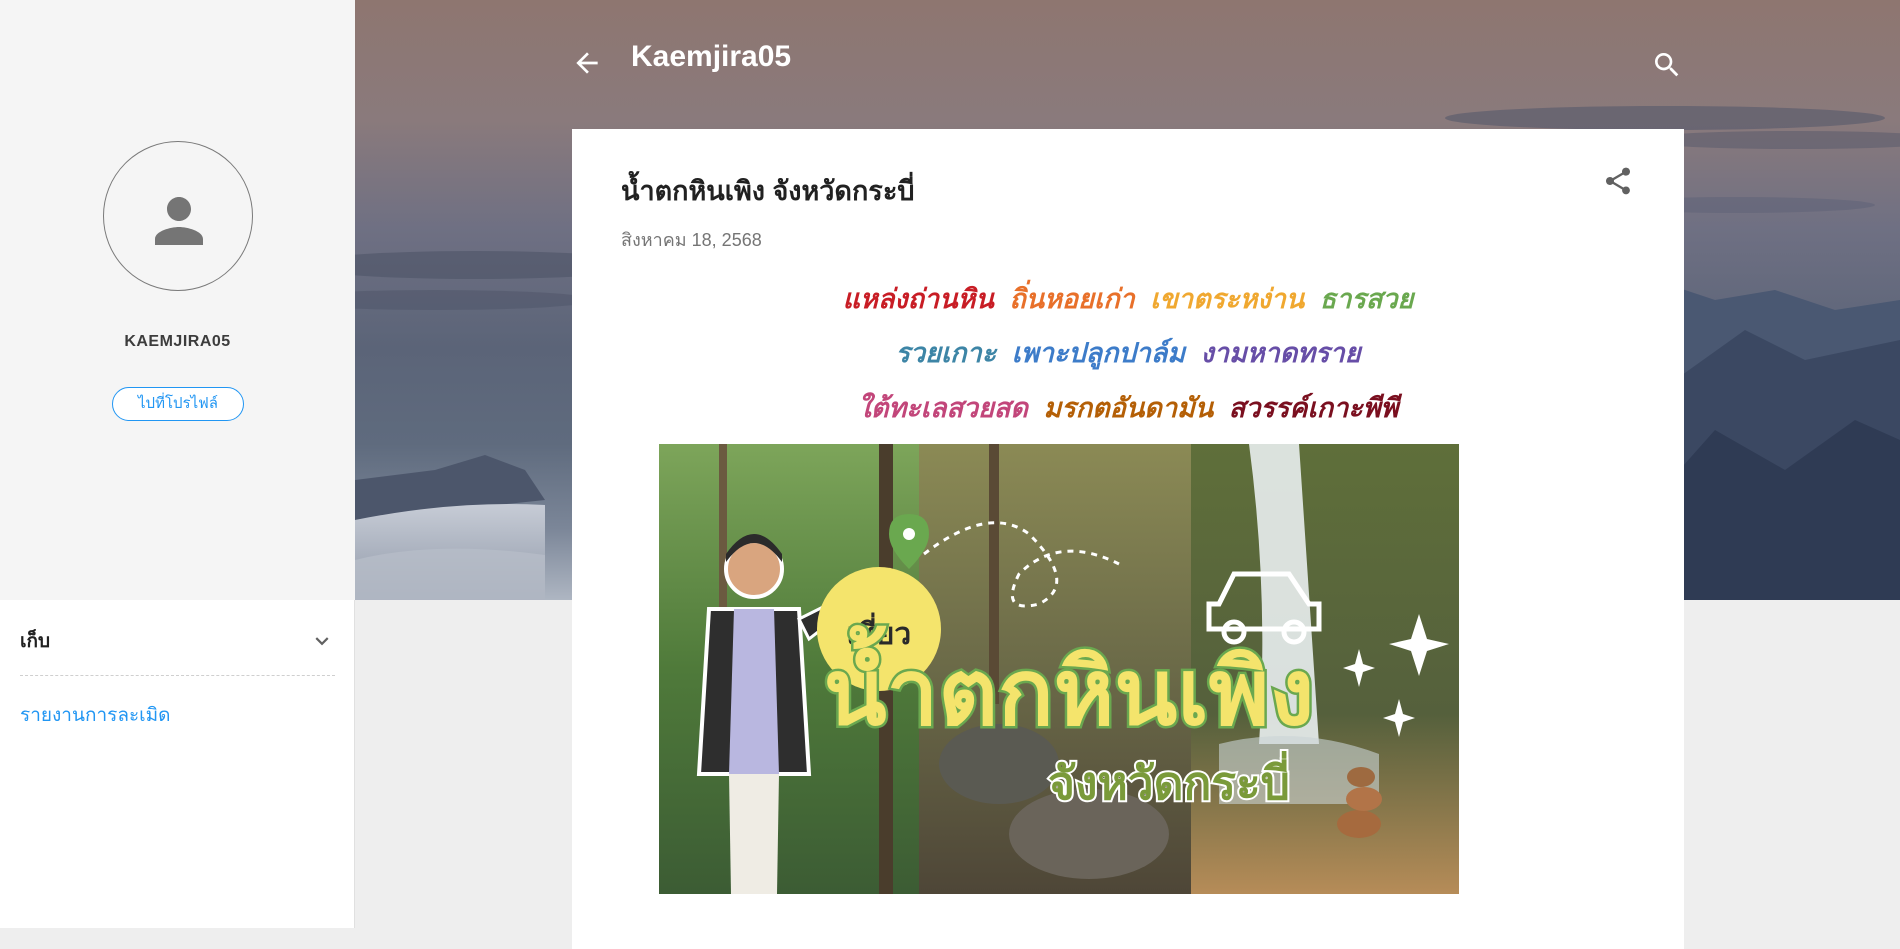  I want to click on profile-block: KAEMJIRA05 ไปที่โปรไฟล์, so click(177, 300).